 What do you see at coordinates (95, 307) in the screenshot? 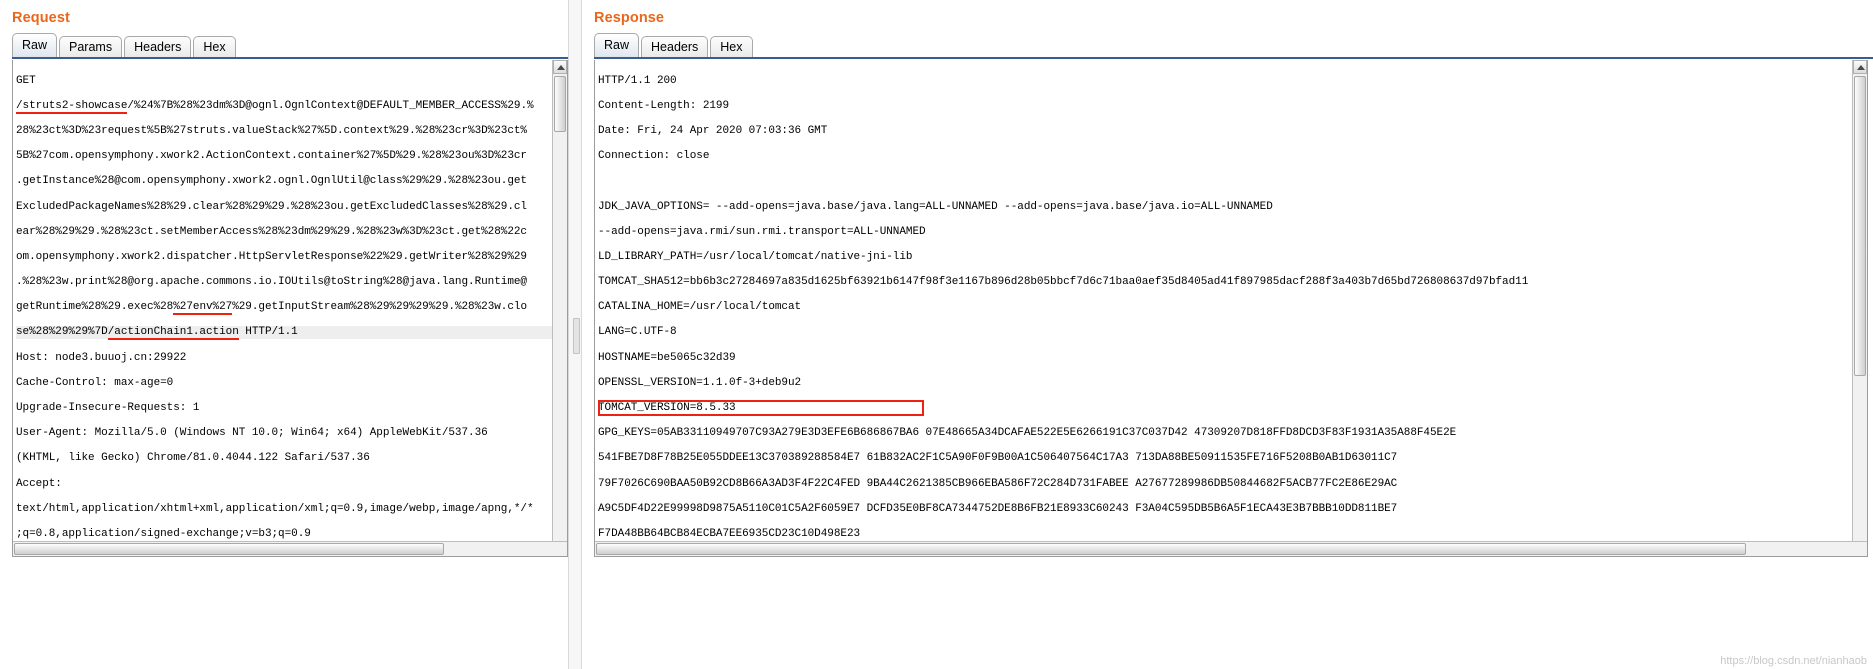
I see `request-line-pre: getRuntime%28%29.exec%28` at bounding box center [95, 307].